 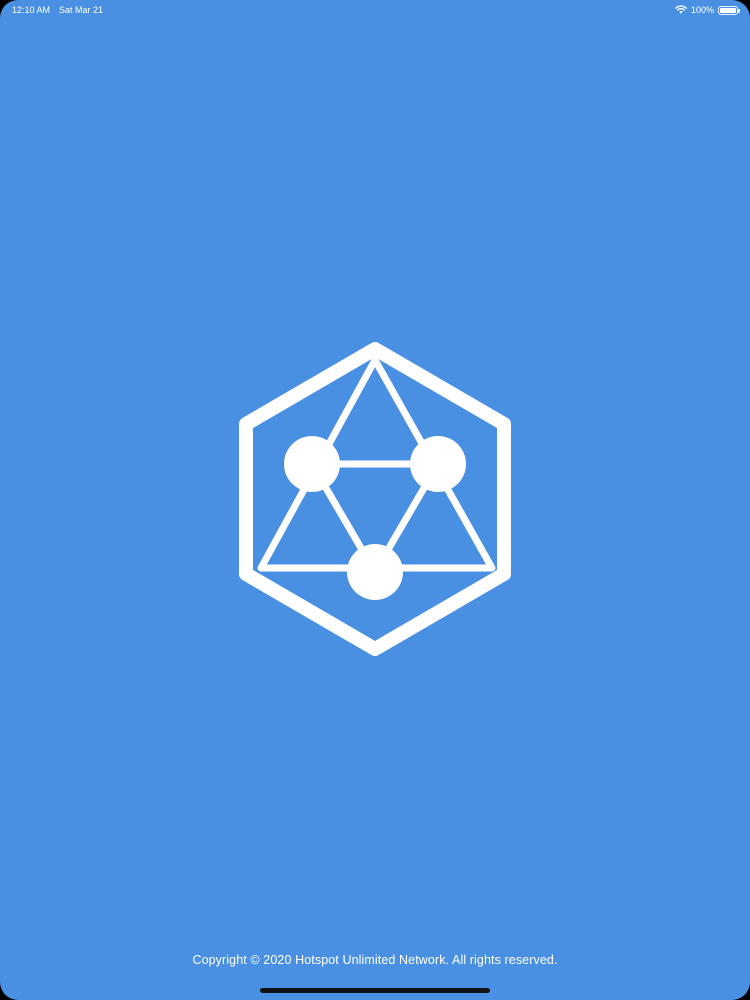 I want to click on status-date: Sat Mar 21, so click(x=81, y=10).